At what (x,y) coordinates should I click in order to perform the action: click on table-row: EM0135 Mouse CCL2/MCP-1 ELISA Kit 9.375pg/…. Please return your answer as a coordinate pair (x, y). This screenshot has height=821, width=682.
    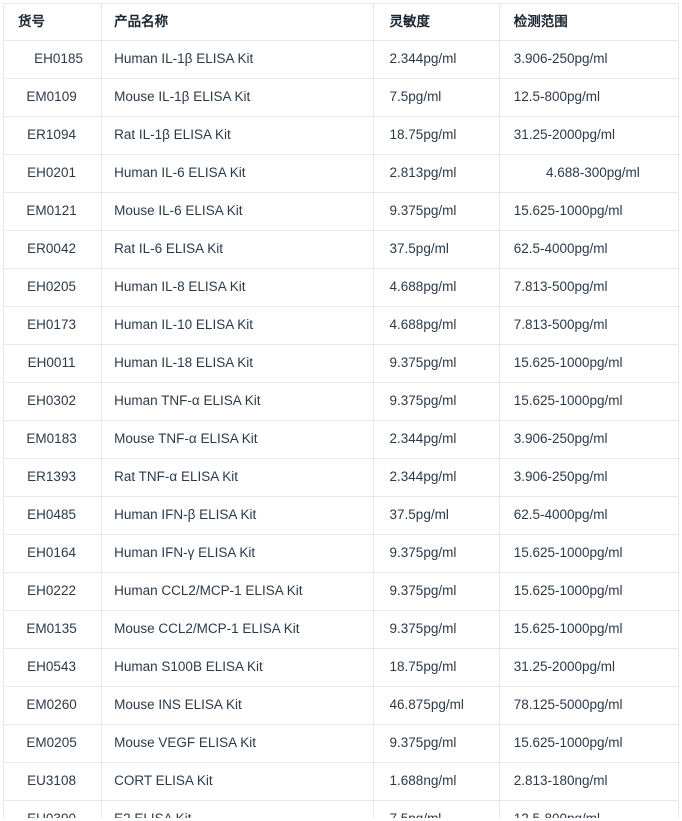
    Looking at the image, I should click on (341, 629).